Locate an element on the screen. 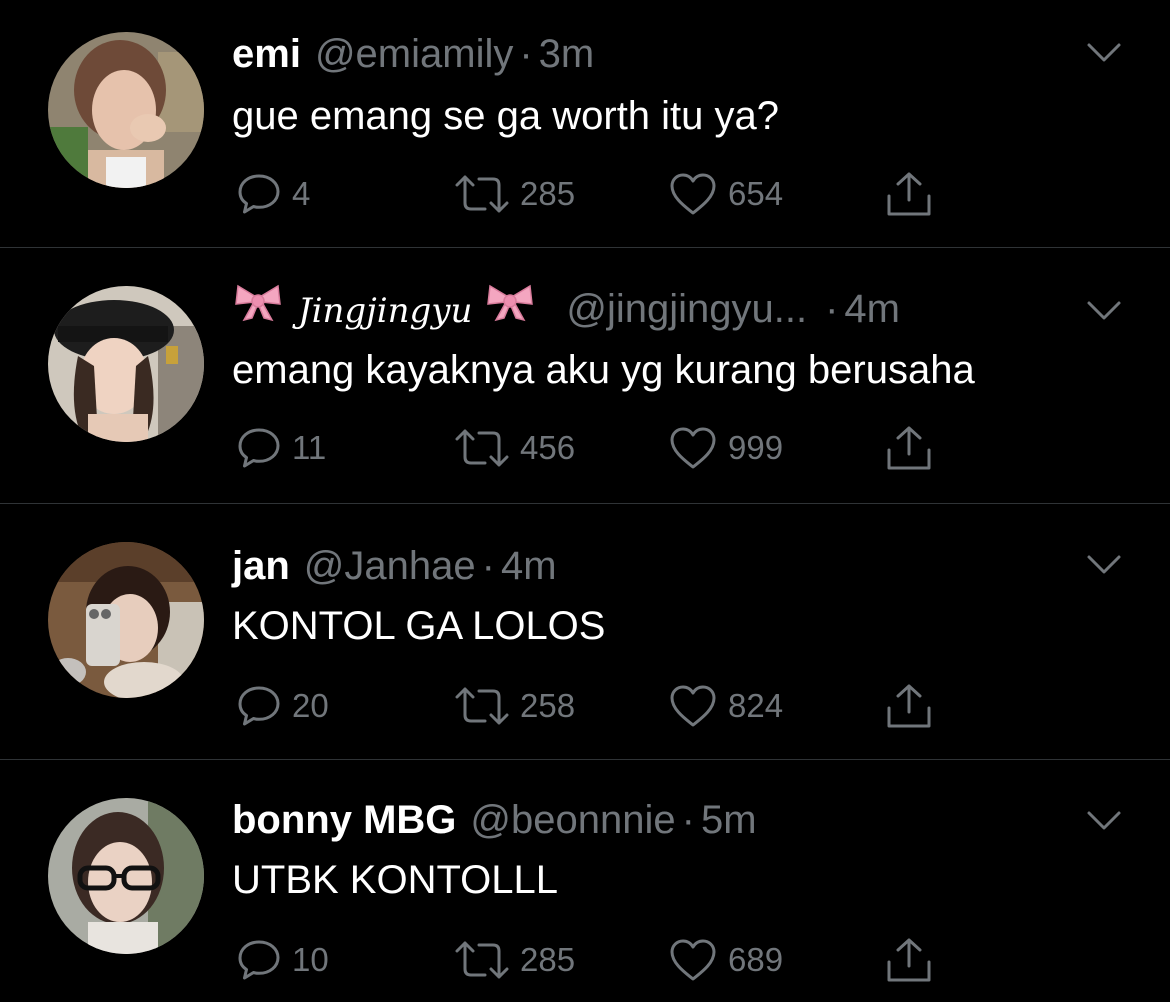 The width and height of the screenshot is (1170, 1002). tweet-text: emang kayaknya aku yg kurang berusaha is located at coordinates (603, 370).